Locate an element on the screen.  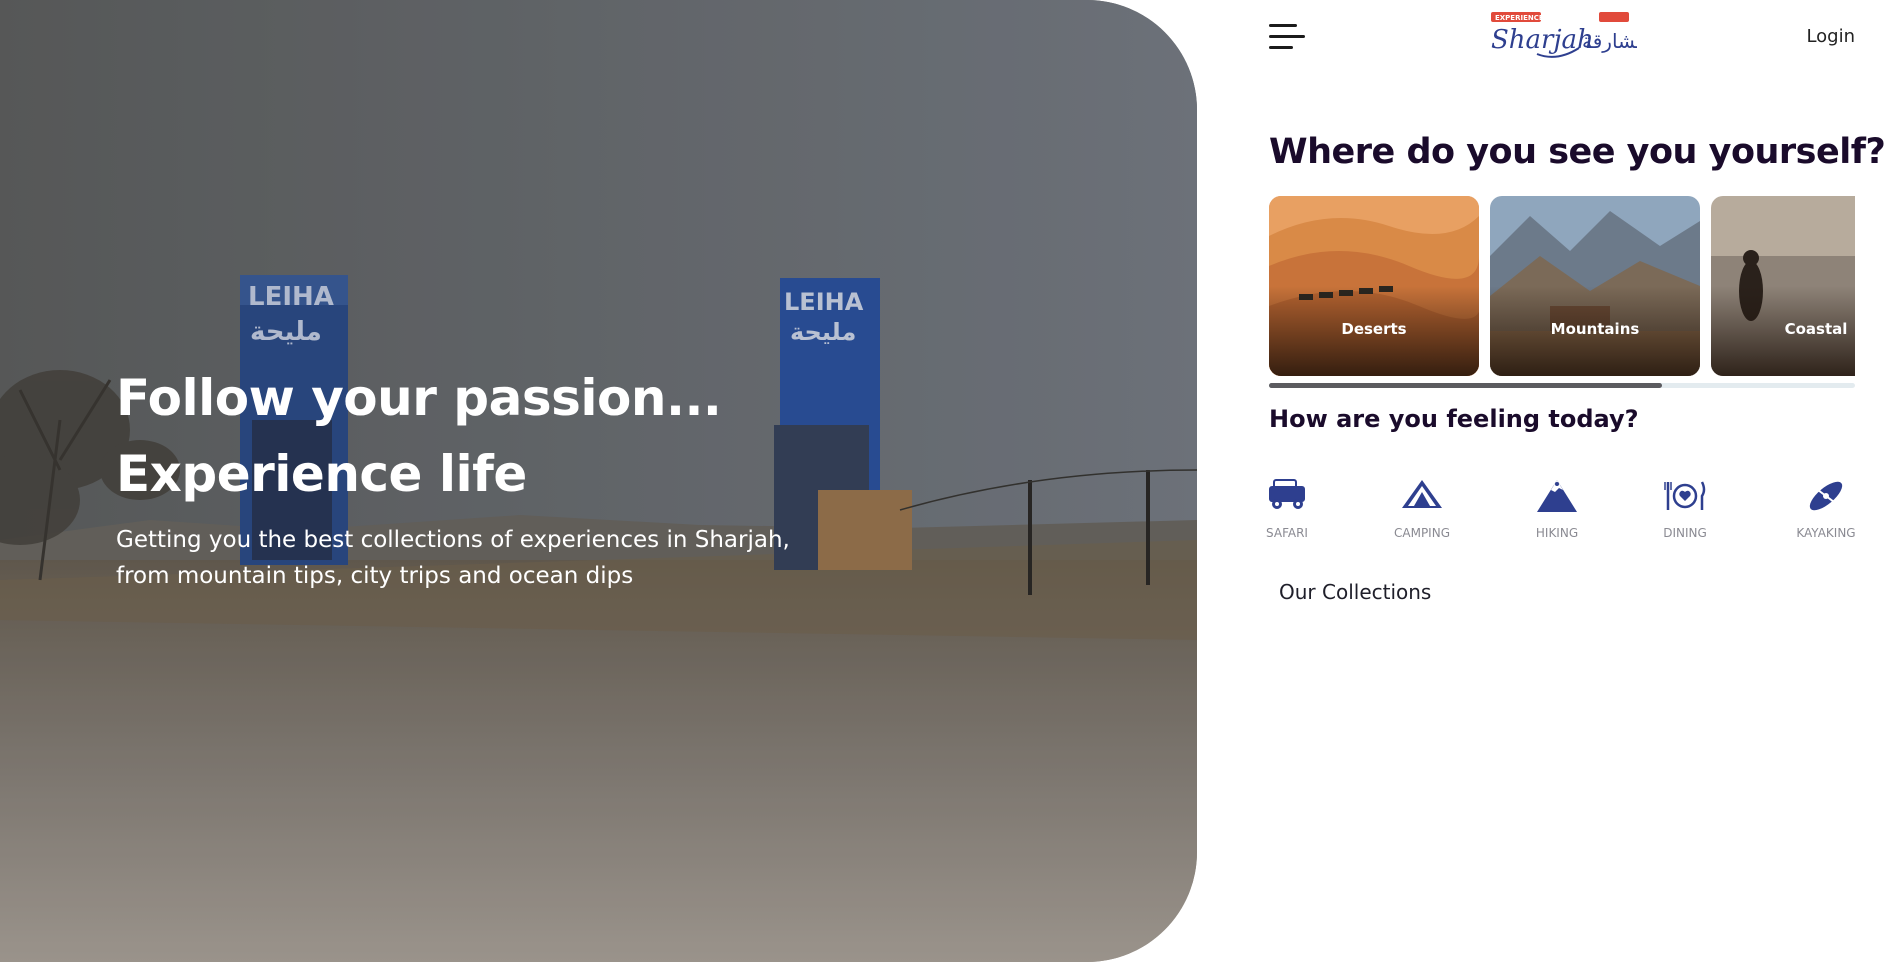
feeling-kayaking: KAYAKING is located at coordinates (1826, 508).